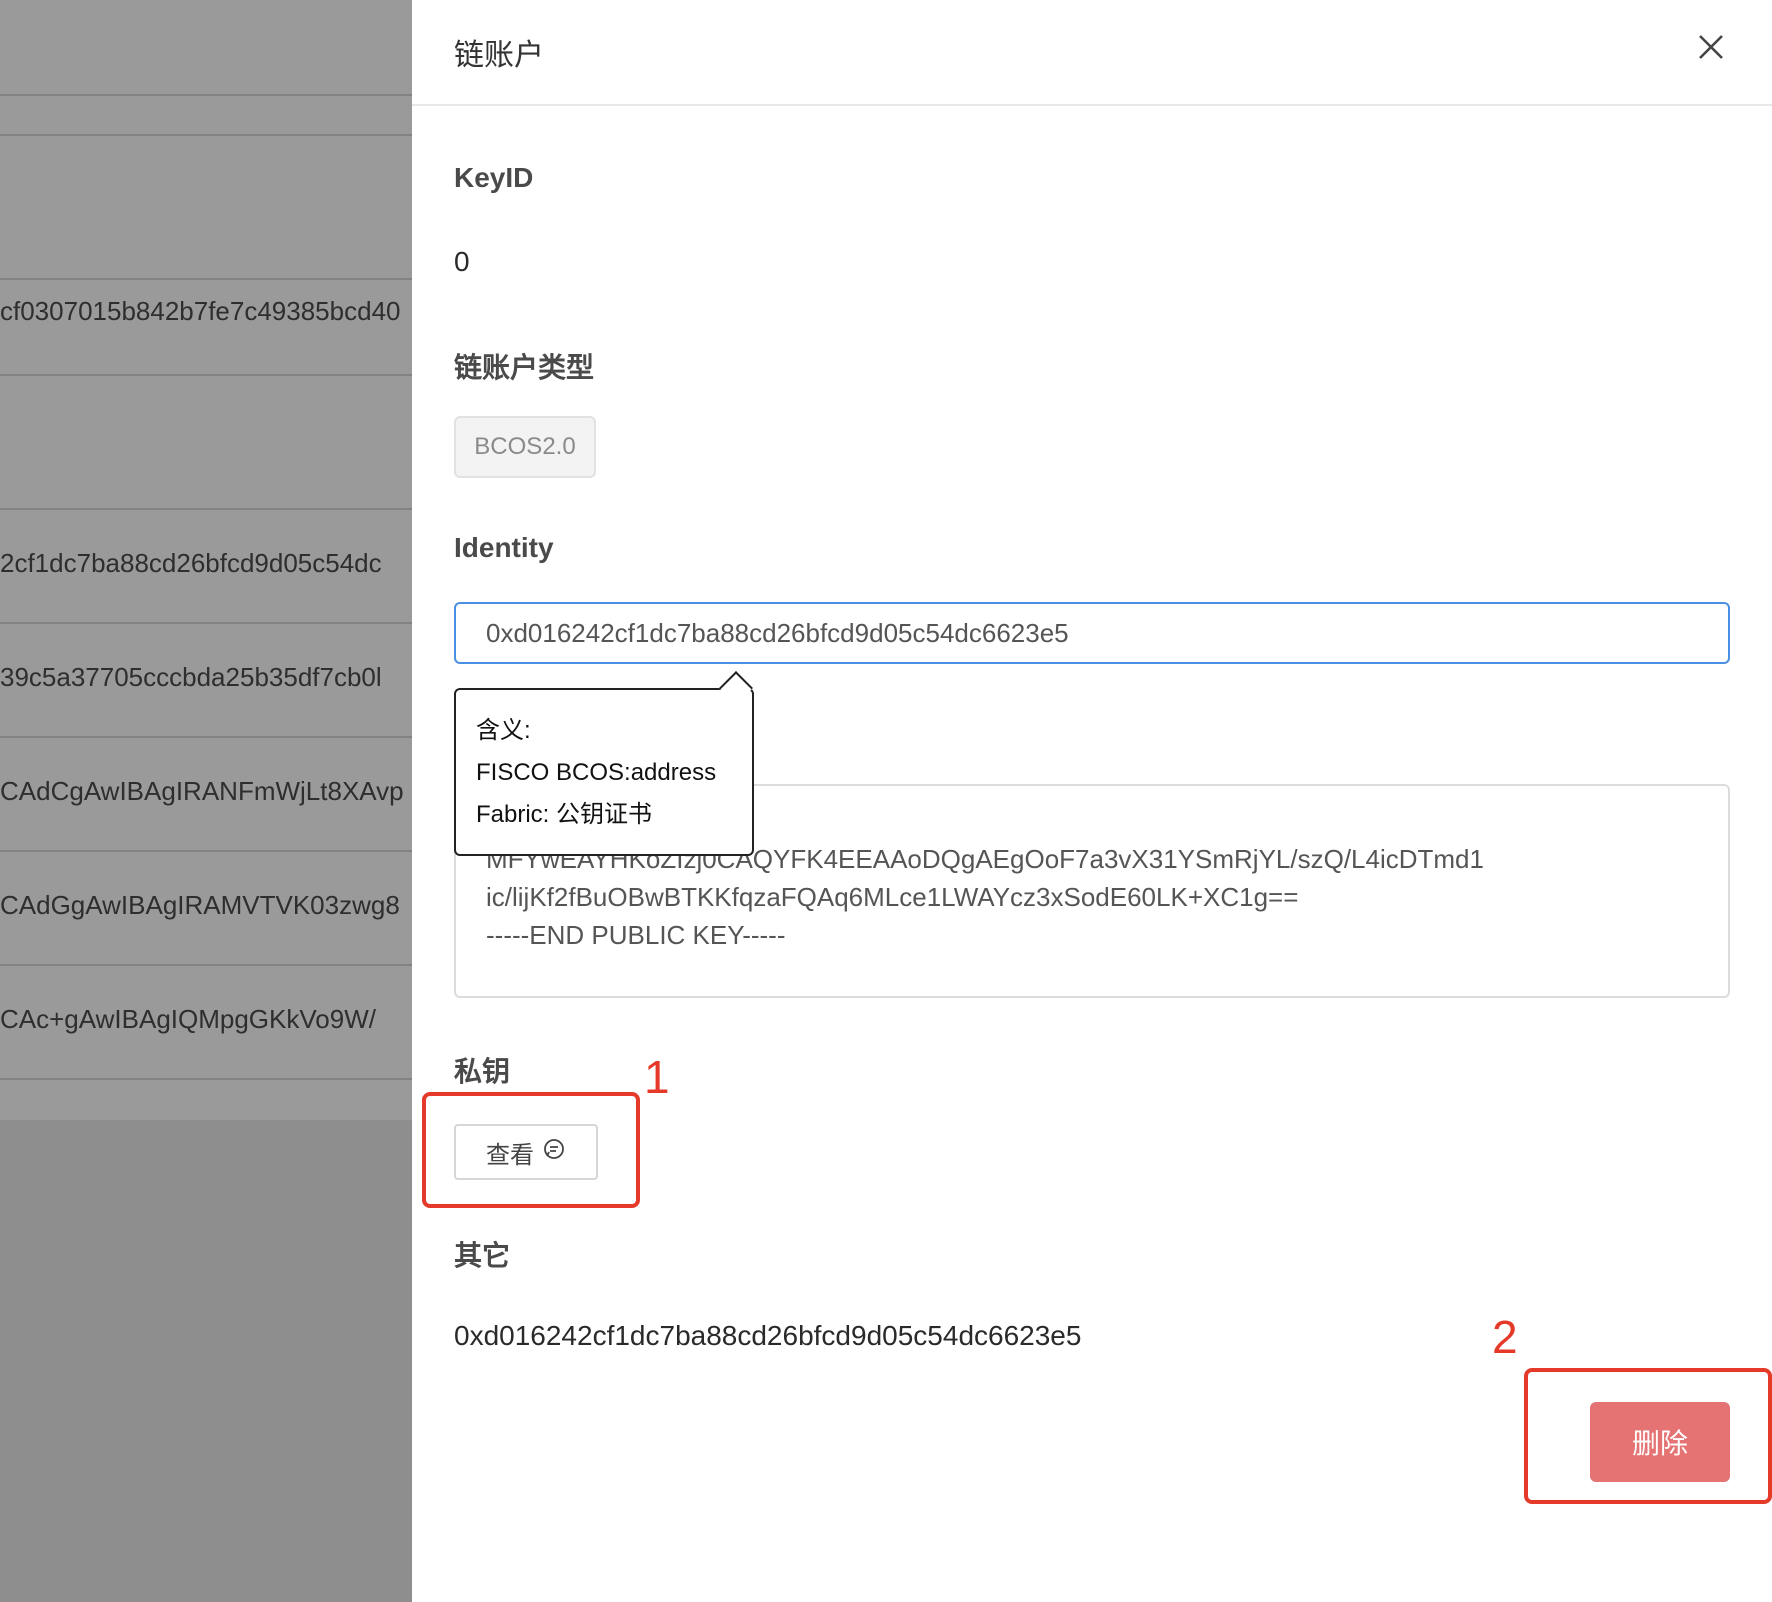  What do you see at coordinates (564, 814) in the screenshot?
I see `tooltip-line: Fabric: 公钥证书` at bounding box center [564, 814].